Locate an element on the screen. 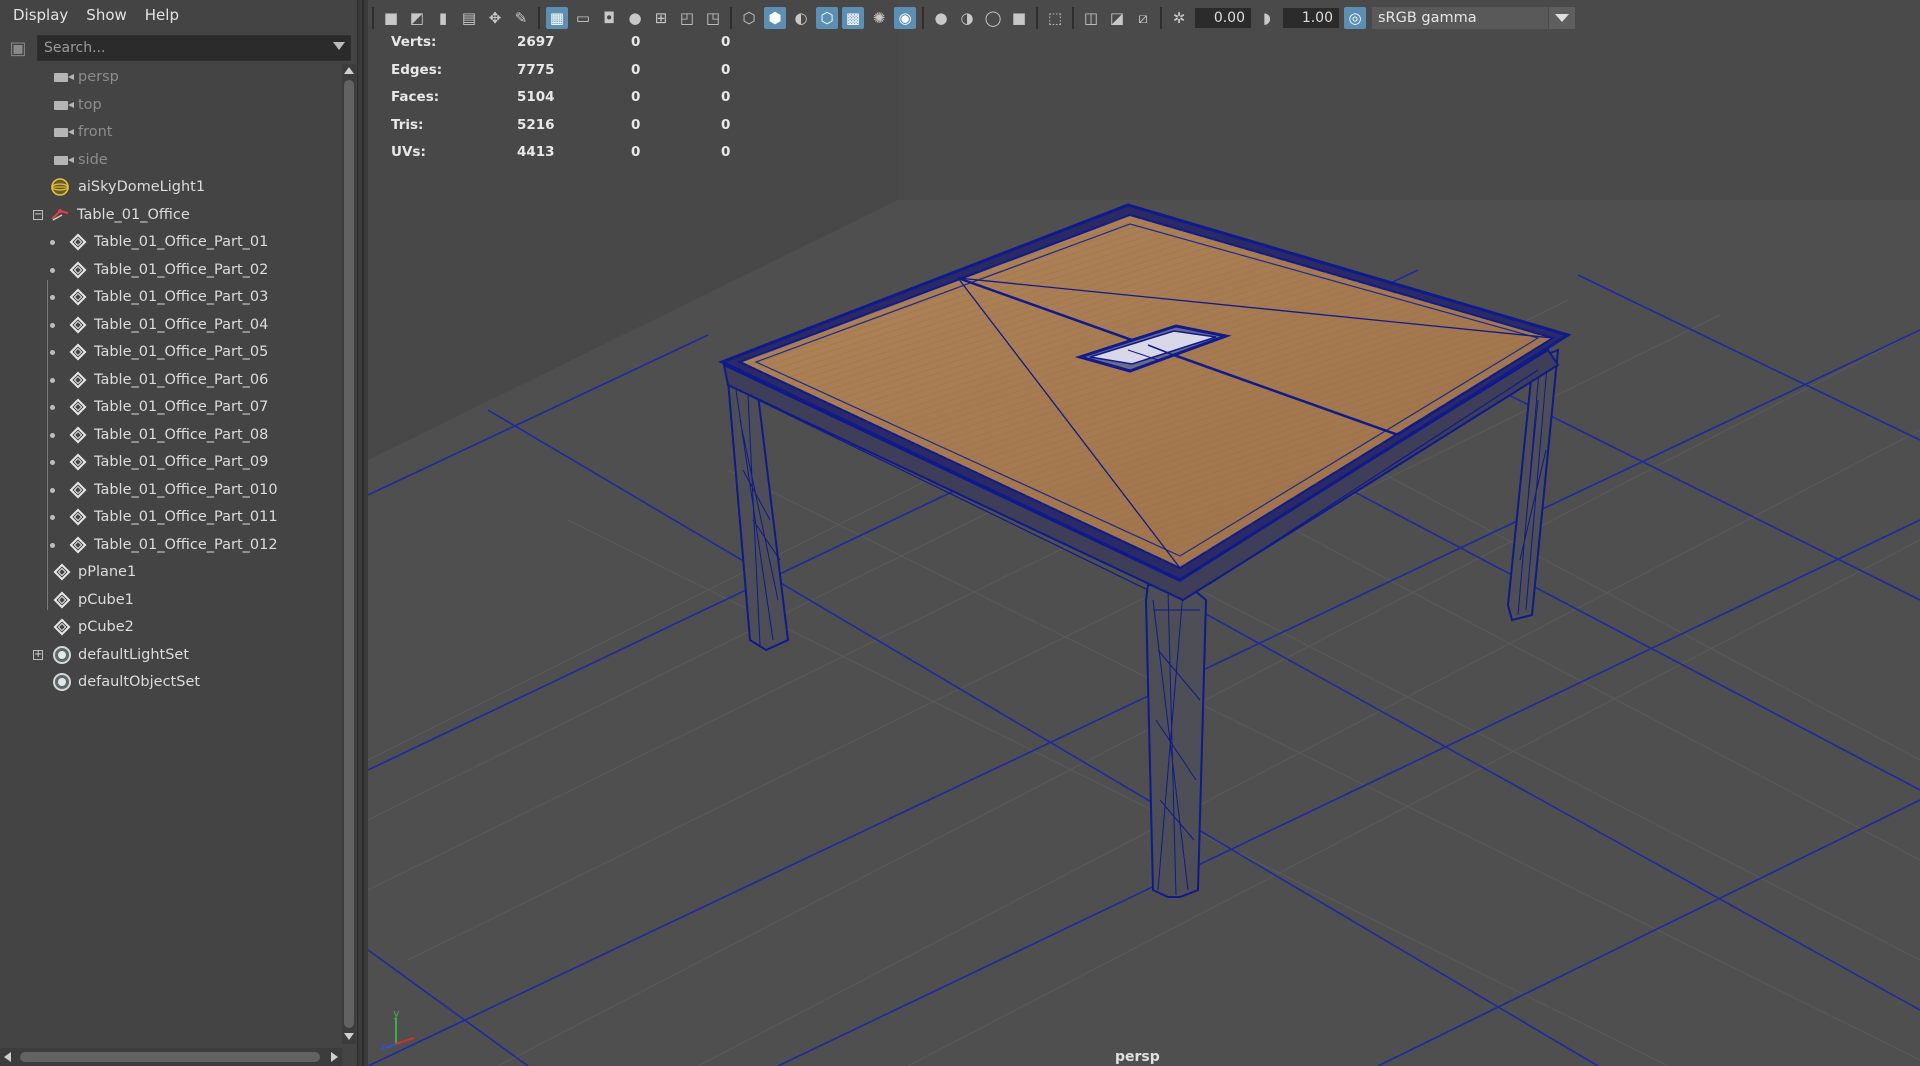 The image size is (1920, 1066). color-space-dropdown-icon is located at coordinates (1562, 18).